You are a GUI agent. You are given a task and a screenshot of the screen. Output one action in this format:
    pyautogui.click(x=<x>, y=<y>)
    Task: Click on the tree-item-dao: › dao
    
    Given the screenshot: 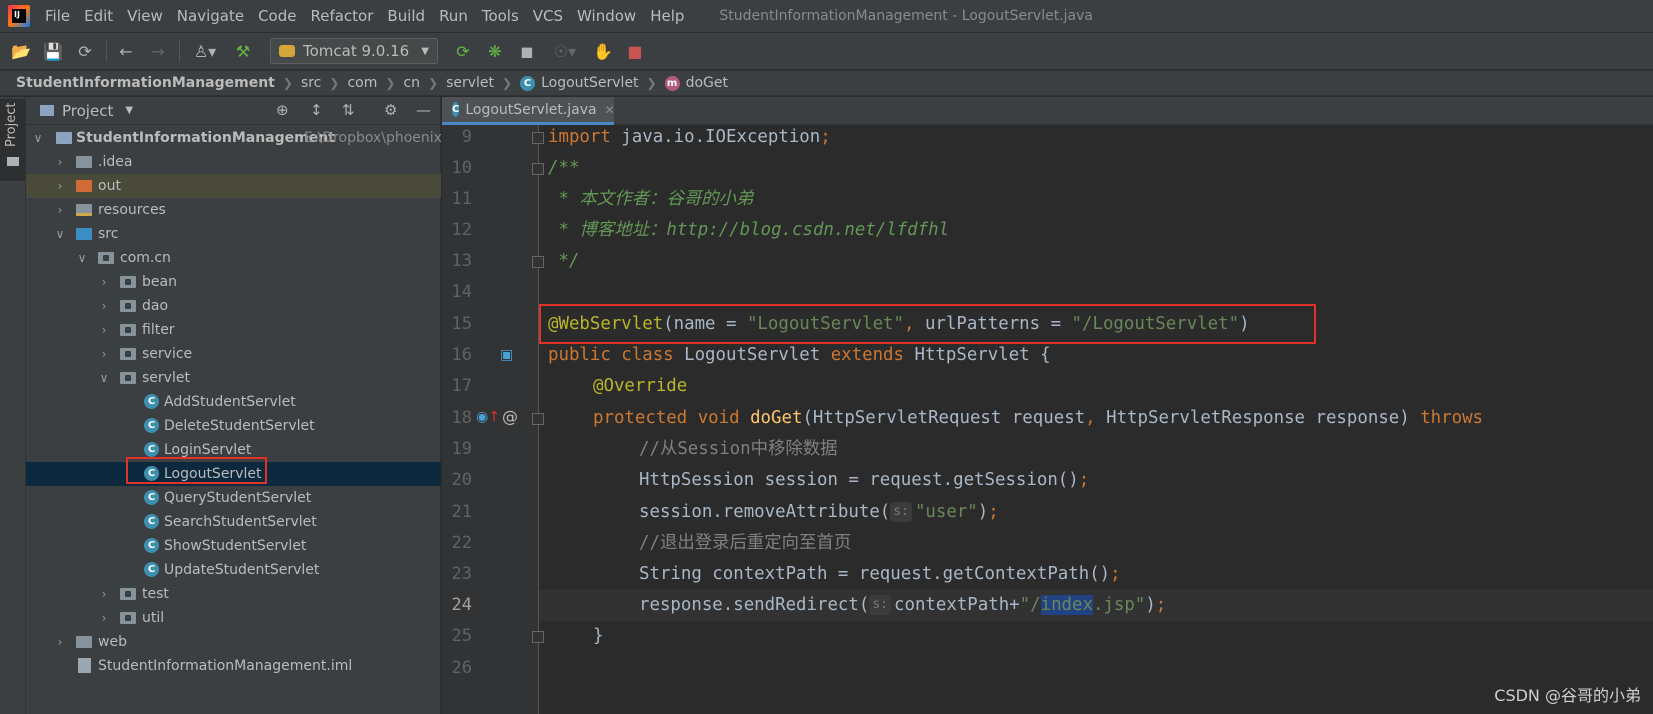 What is the action you would take?
    pyautogui.click(x=233, y=306)
    